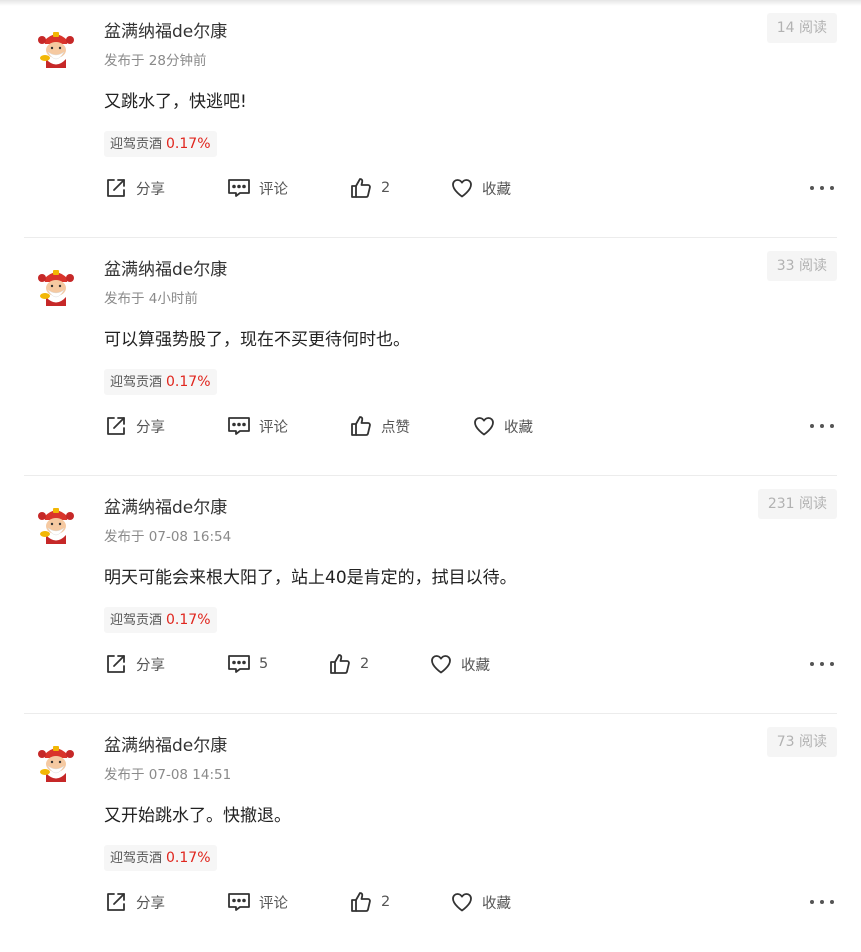 The width and height of the screenshot is (861, 952). I want to click on like-label: 点赞, so click(395, 427).